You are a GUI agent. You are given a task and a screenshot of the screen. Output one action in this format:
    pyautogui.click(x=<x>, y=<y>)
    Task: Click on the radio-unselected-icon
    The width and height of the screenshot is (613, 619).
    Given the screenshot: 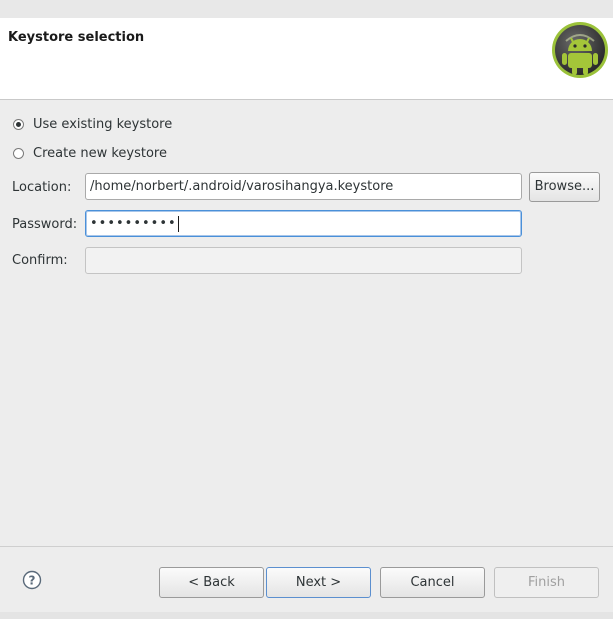 What is the action you would take?
    pyautogui.click(x=18, y=153)
    